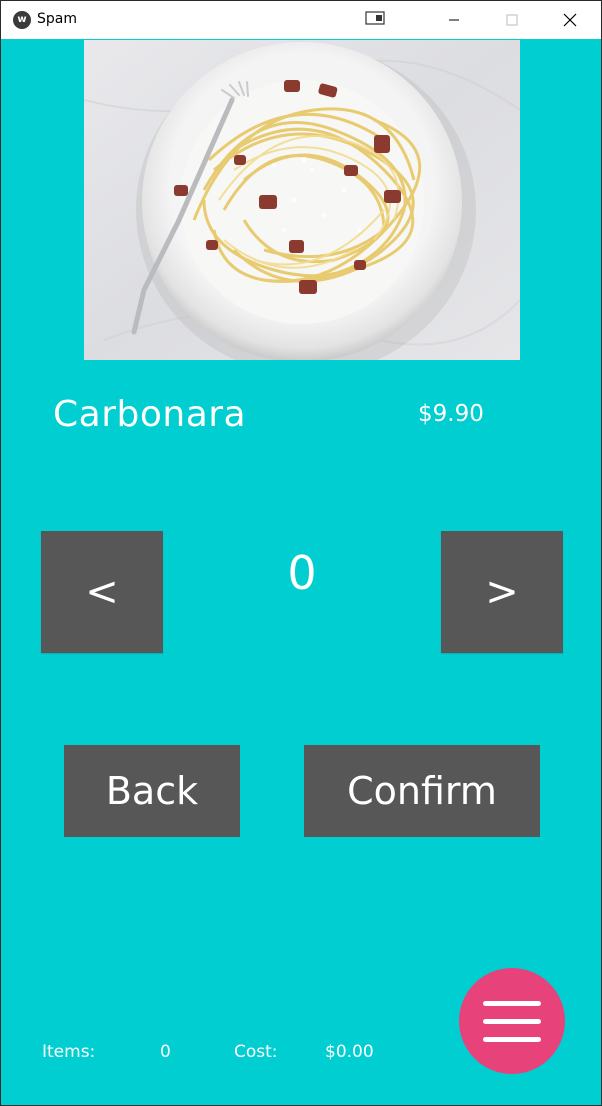  Describe the element at coordinates (502, 592) in the screenshot. I see `increment-button: >` at that location.